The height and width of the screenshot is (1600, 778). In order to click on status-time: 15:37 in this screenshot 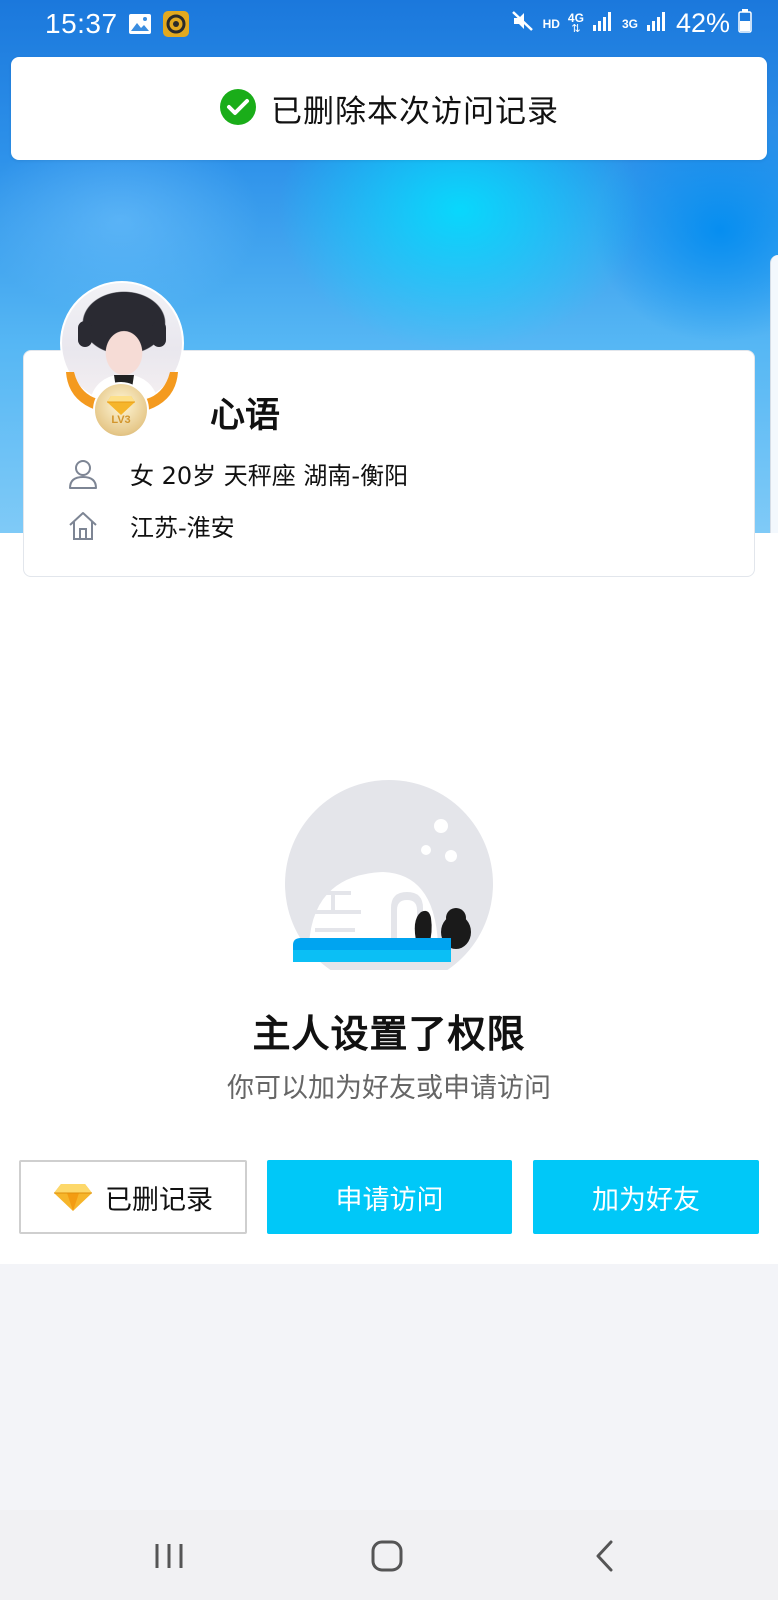, I will do `click(81, 23)`.